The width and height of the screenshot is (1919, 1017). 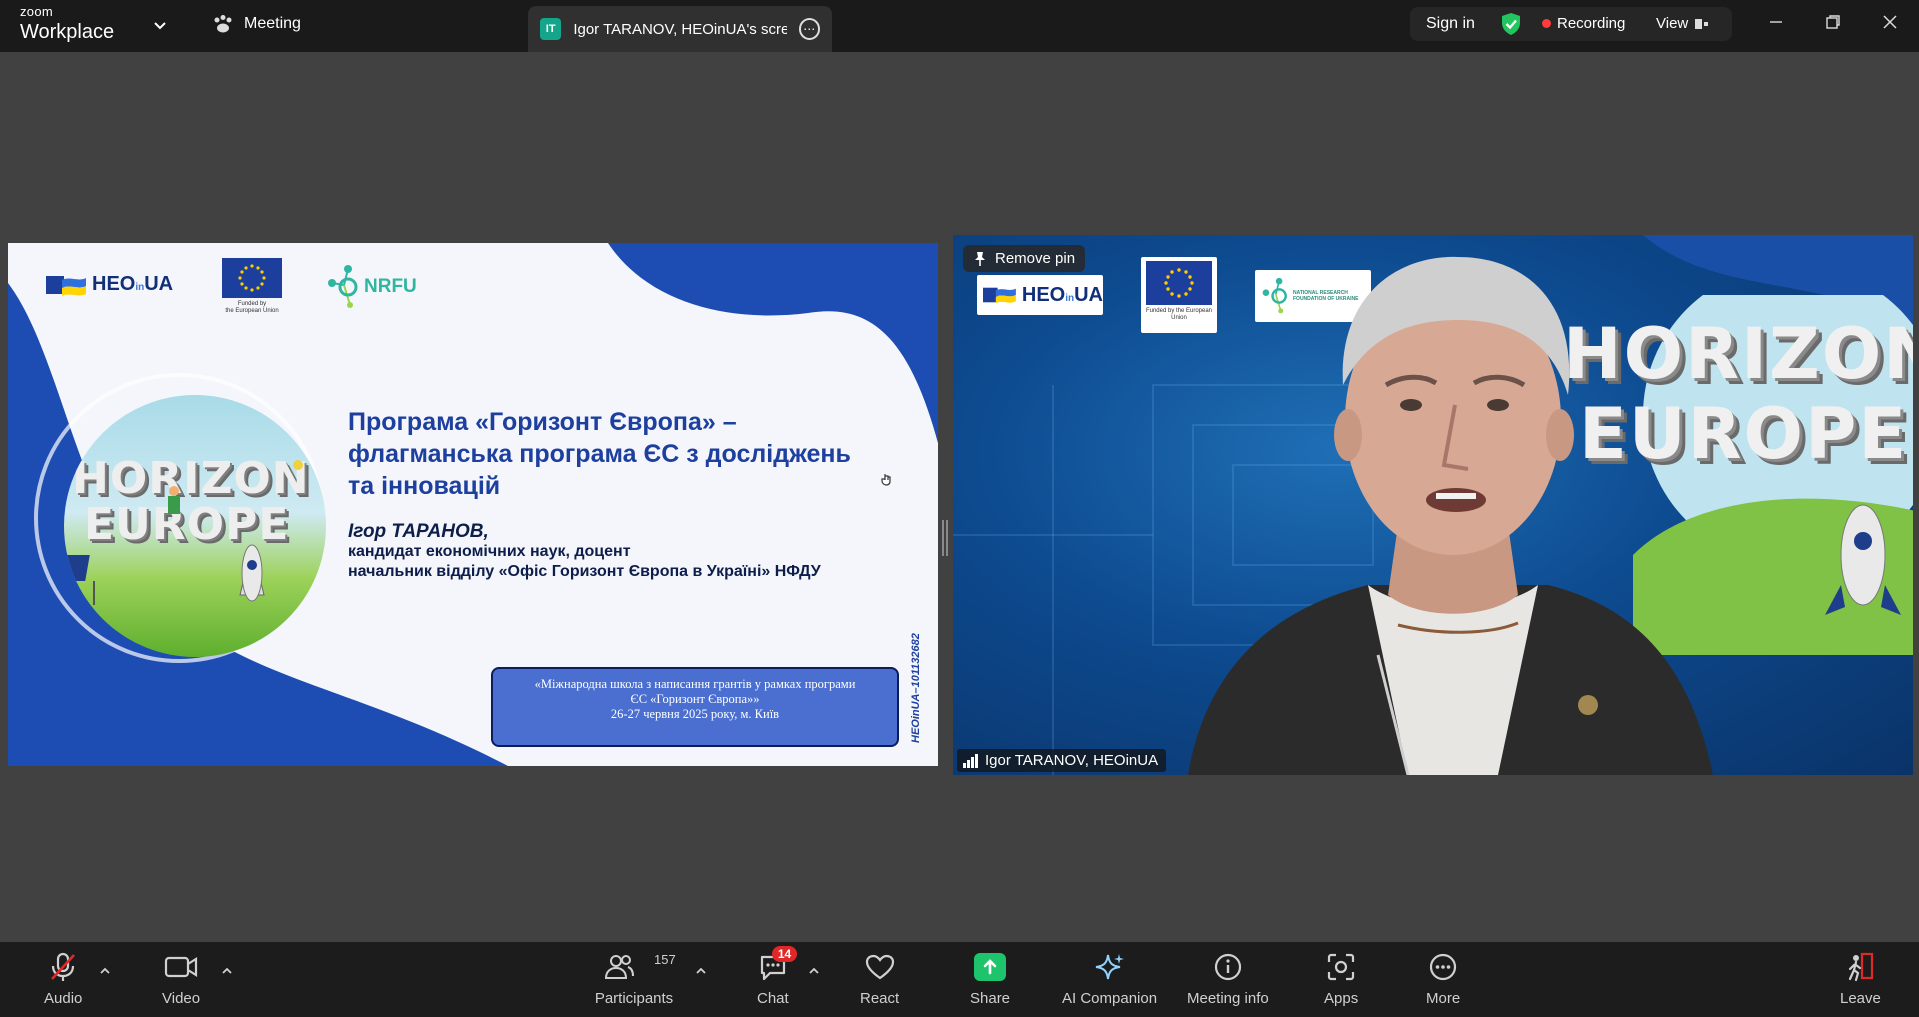 What do you see at coordinates (489, 551) in the screenshot?
I see `slide-degree: кандидат економічних наук, доцент` at bounding box center [489, 551].